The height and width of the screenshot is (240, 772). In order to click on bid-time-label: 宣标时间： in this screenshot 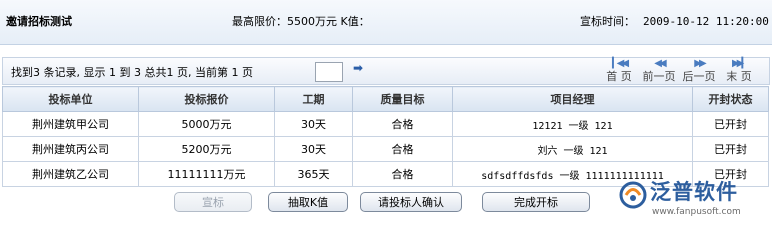, I will do `click(607, 21)`.